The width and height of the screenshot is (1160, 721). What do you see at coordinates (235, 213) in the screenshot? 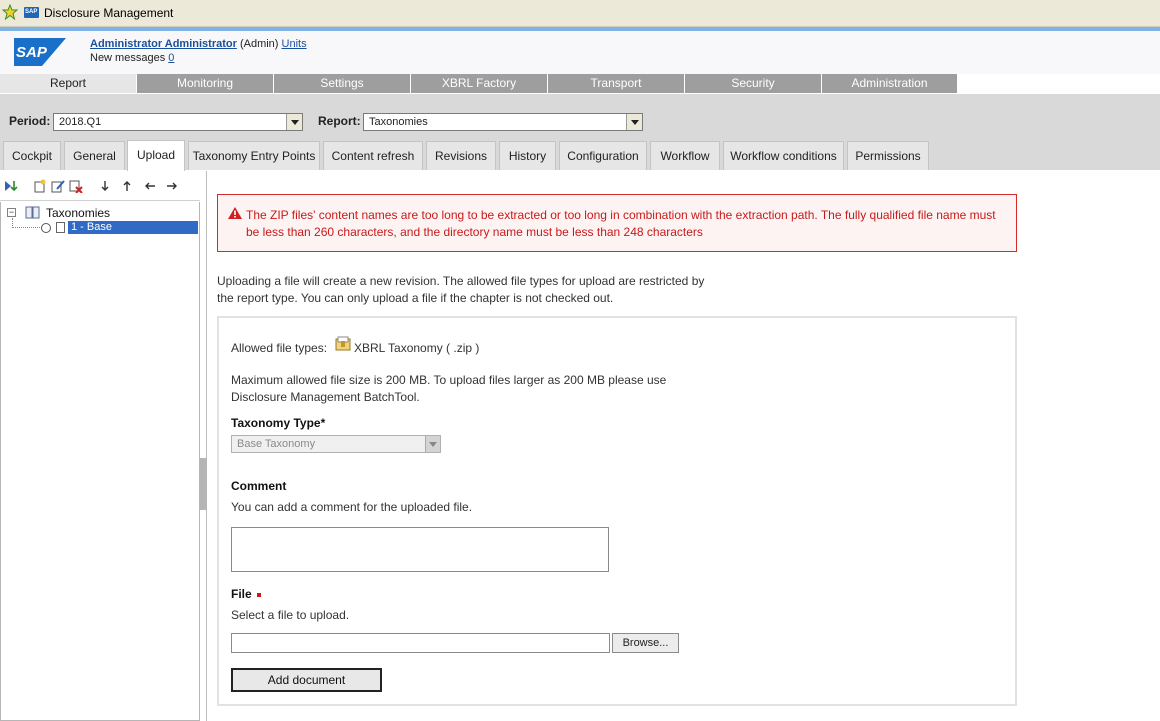
I see `warning-icon` at bounding box center [235, 213].